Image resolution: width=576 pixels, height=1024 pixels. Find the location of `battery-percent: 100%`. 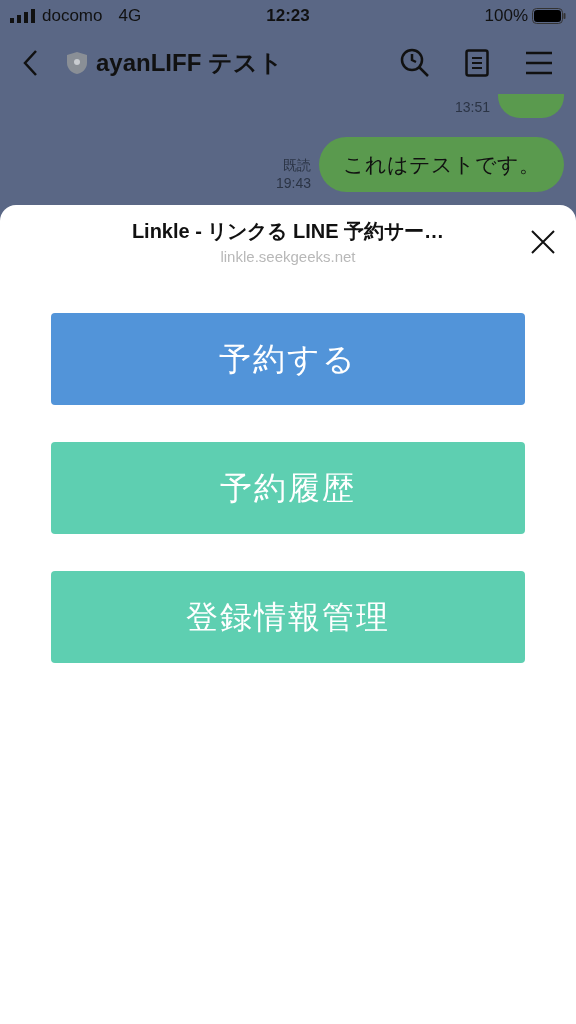

battery-percent: 100% is located at coordinates (506, 16).